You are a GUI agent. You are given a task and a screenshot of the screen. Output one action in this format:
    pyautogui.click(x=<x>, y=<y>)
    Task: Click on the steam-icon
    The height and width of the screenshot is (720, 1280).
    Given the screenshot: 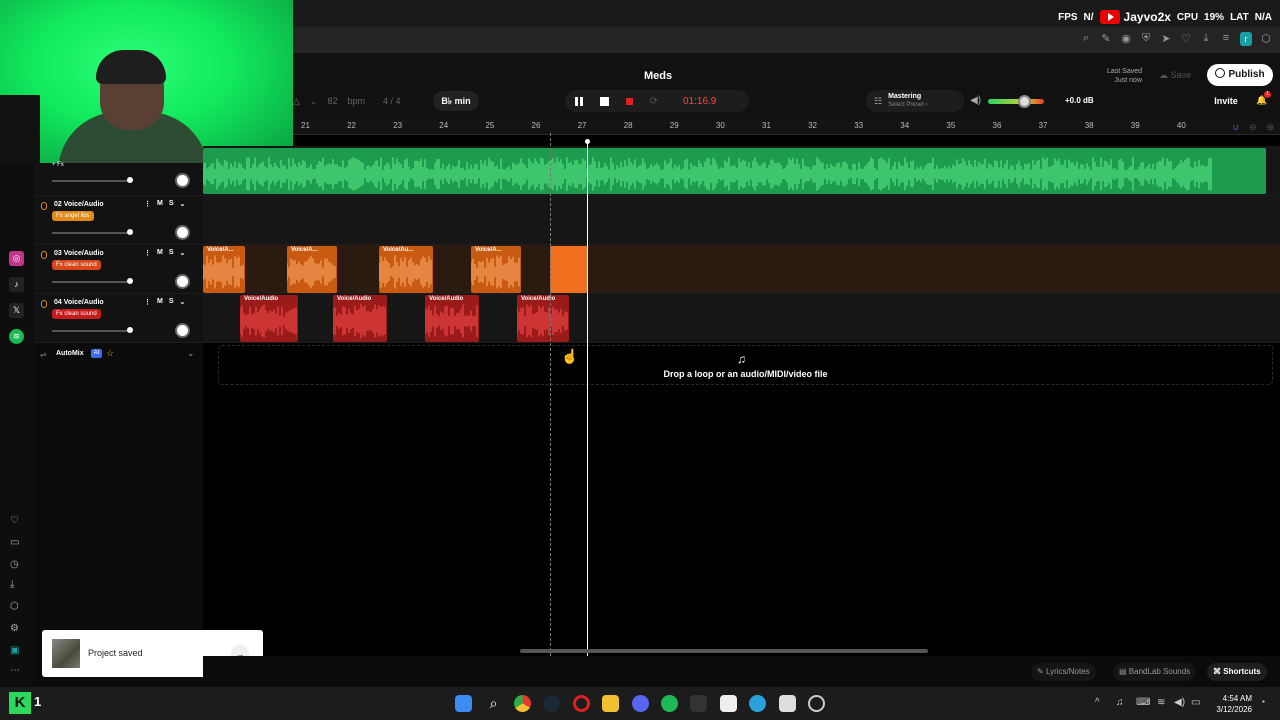 What is the action you would take?
    pyautogui.click(x=551, y=703)
    